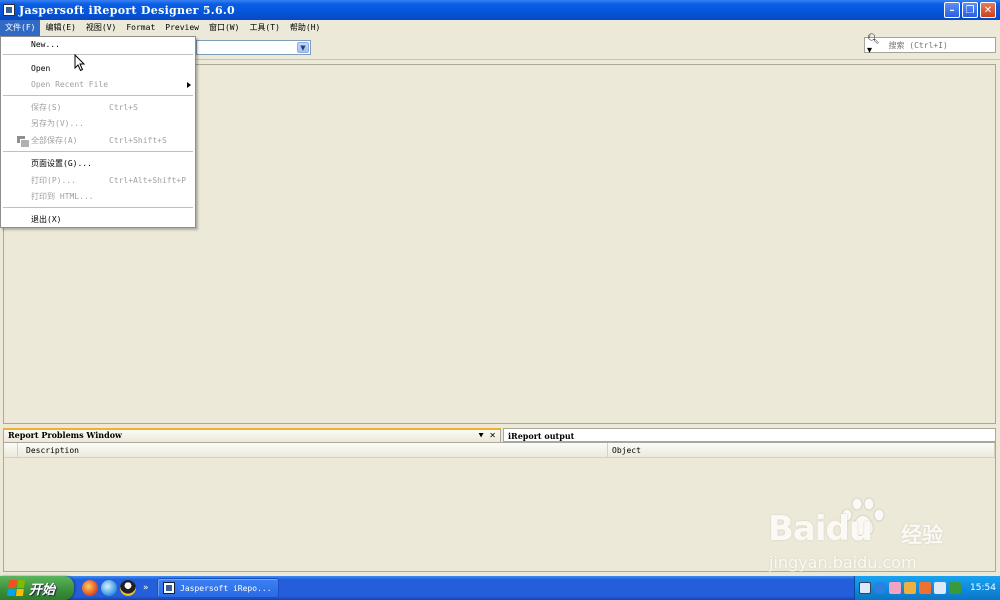 Image resolution: width=1000 pixels, height=600 pixels. Describe the element at coordinates (481, 435) in the screenshot. I see `dropdown-icon: ⯆` at that location.